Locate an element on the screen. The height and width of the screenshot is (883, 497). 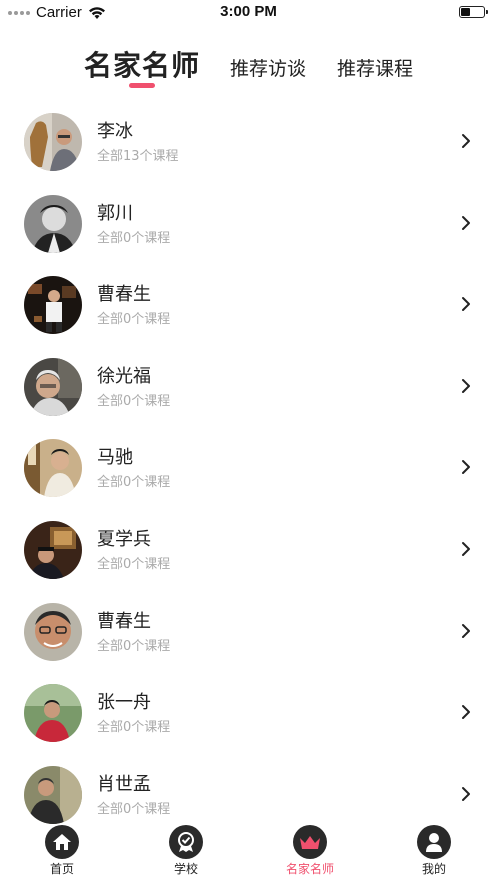
crown-icon is located at coordinates (310, 842).